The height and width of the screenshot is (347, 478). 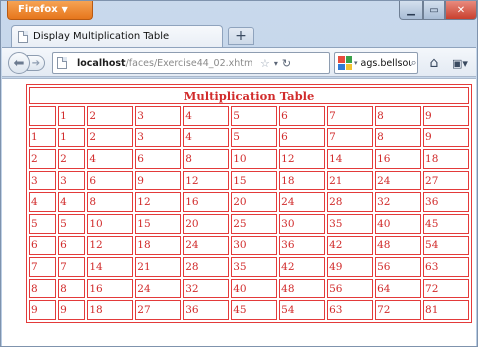 I want to click on page-icon, so click(x=23, y=36).